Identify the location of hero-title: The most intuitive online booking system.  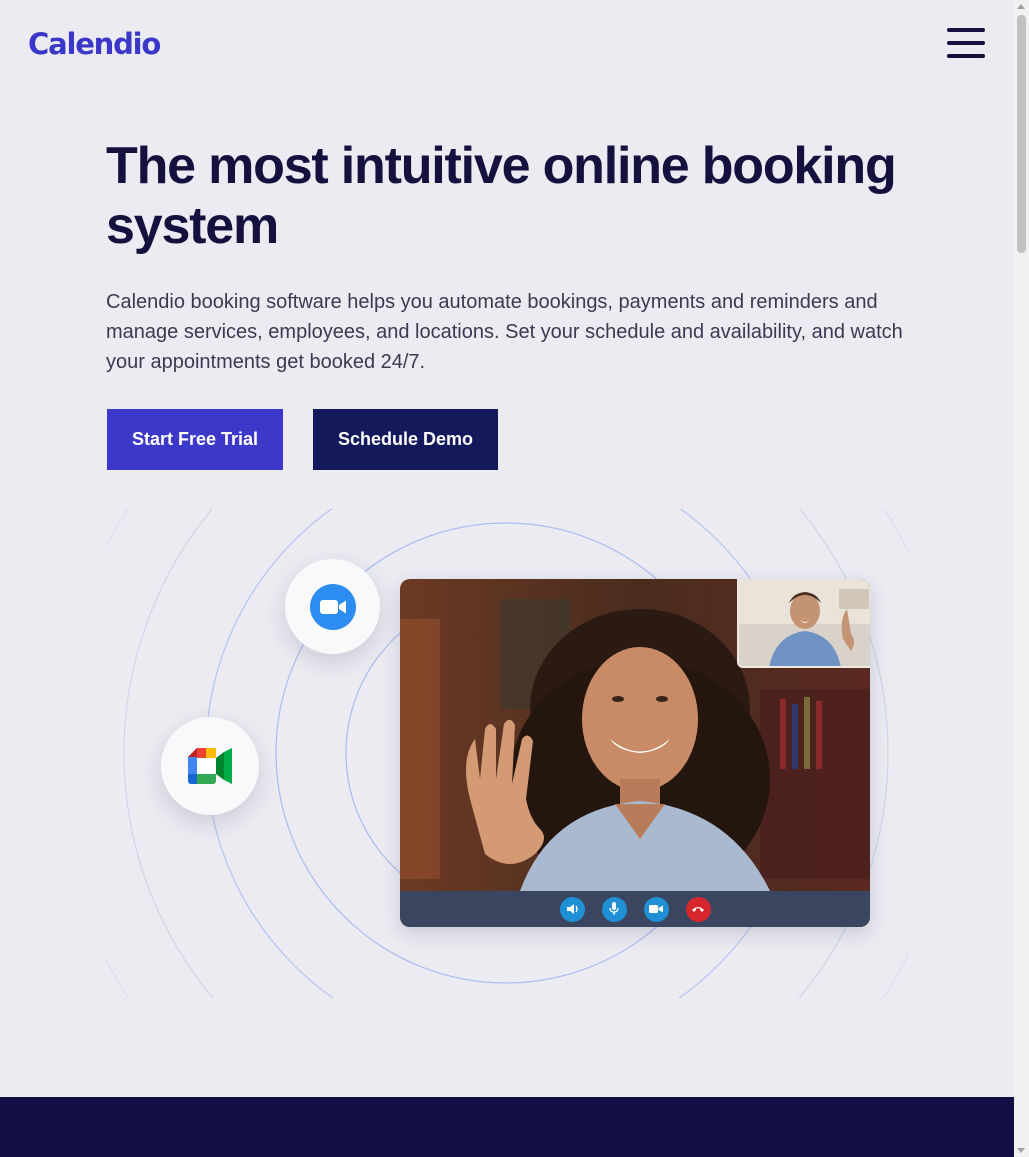
(501, 196).